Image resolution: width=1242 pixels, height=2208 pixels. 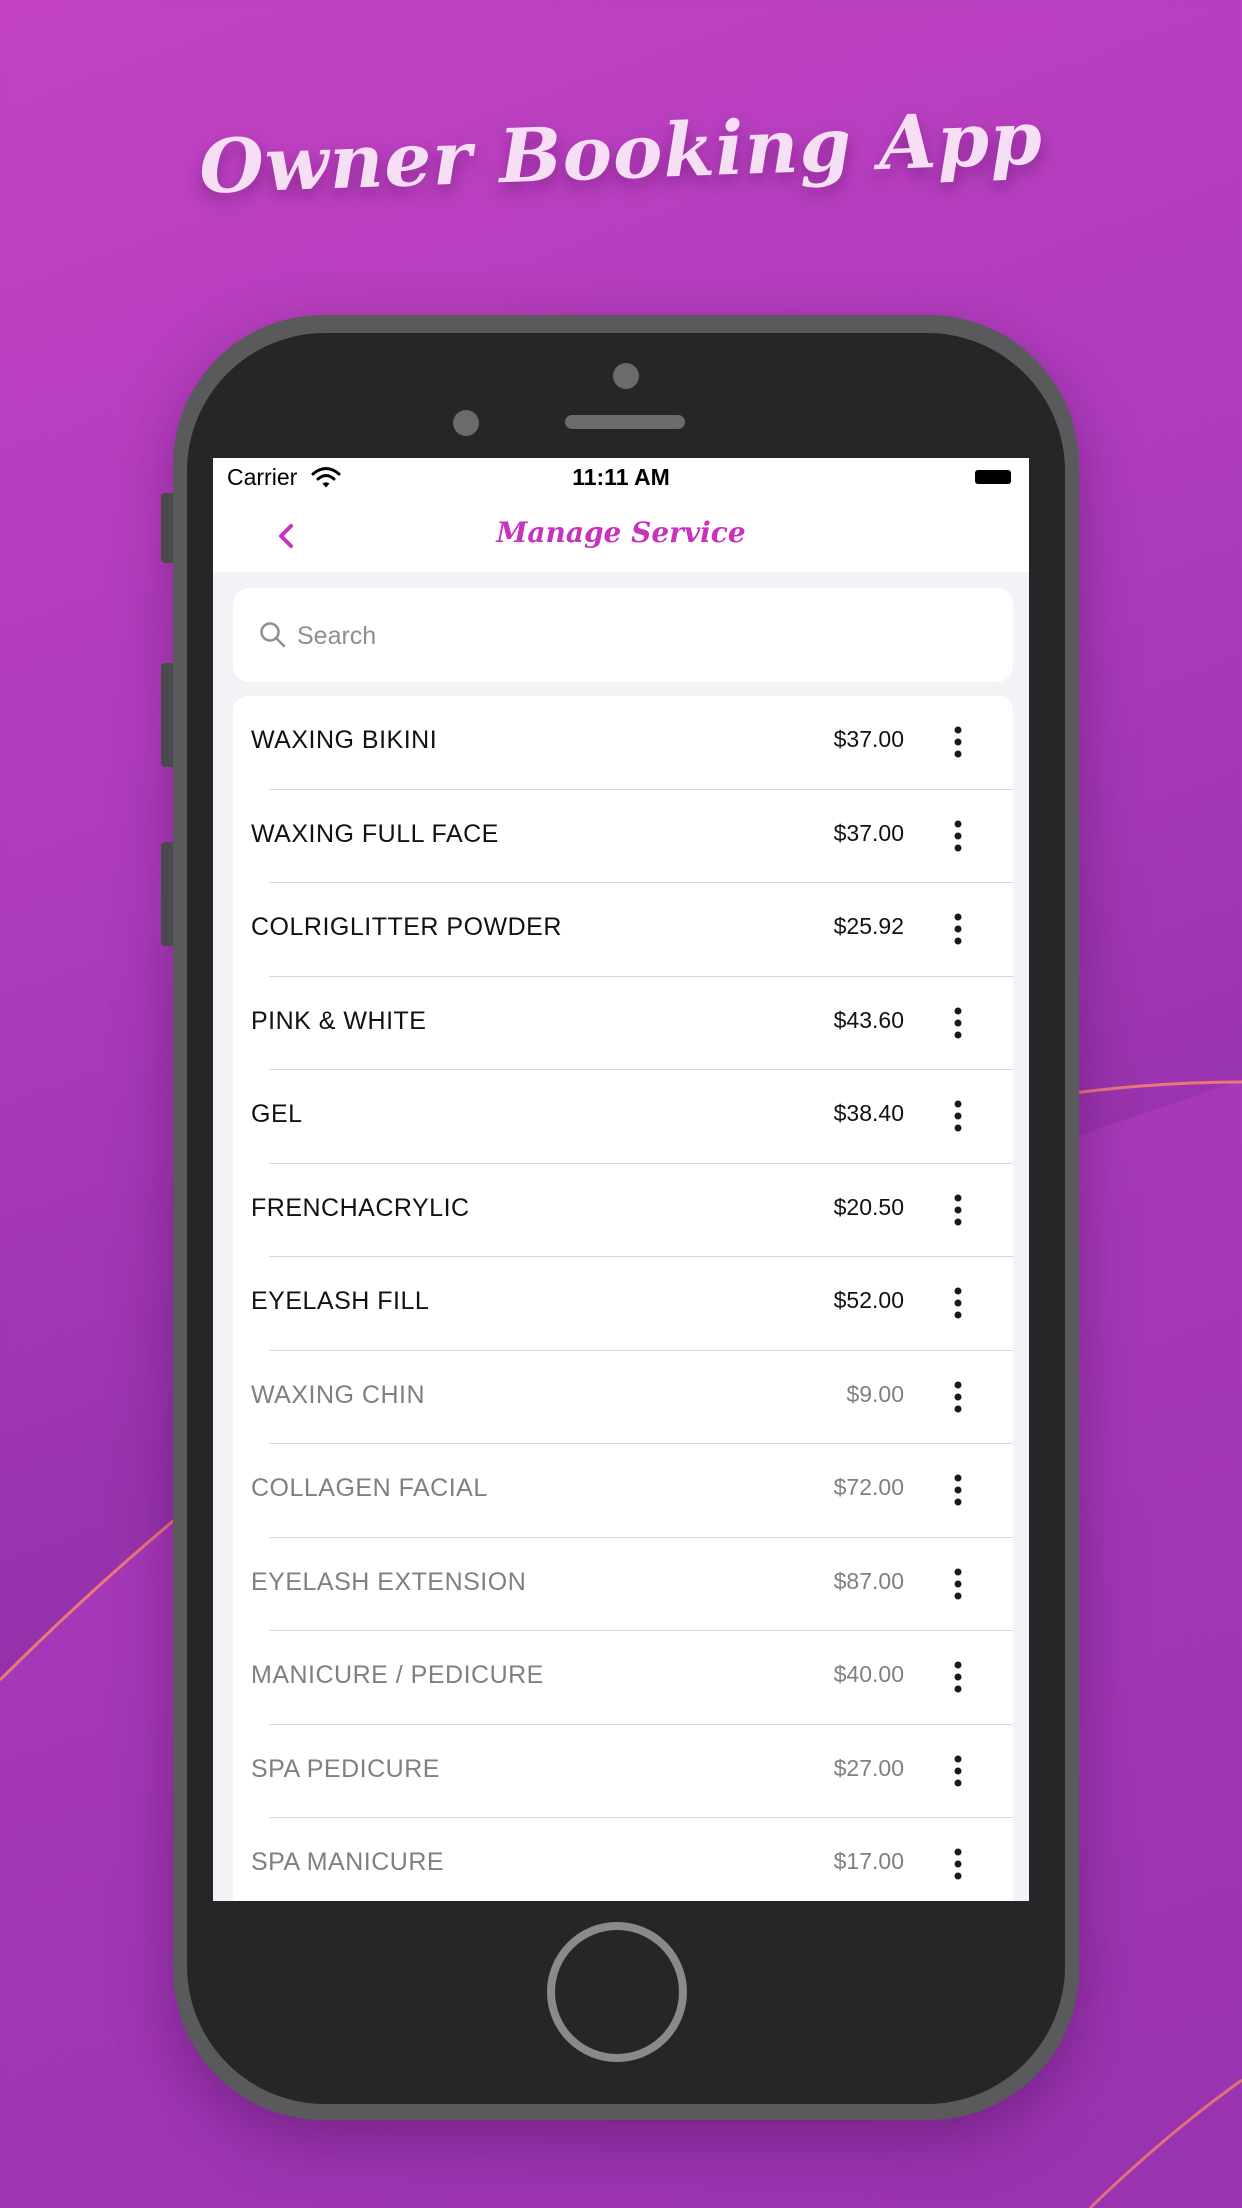 What do you see at coordinates (348, 1862) in the screenshot?
I see `service-name: SPA MANICURE` at bounding box center [348, 1862].